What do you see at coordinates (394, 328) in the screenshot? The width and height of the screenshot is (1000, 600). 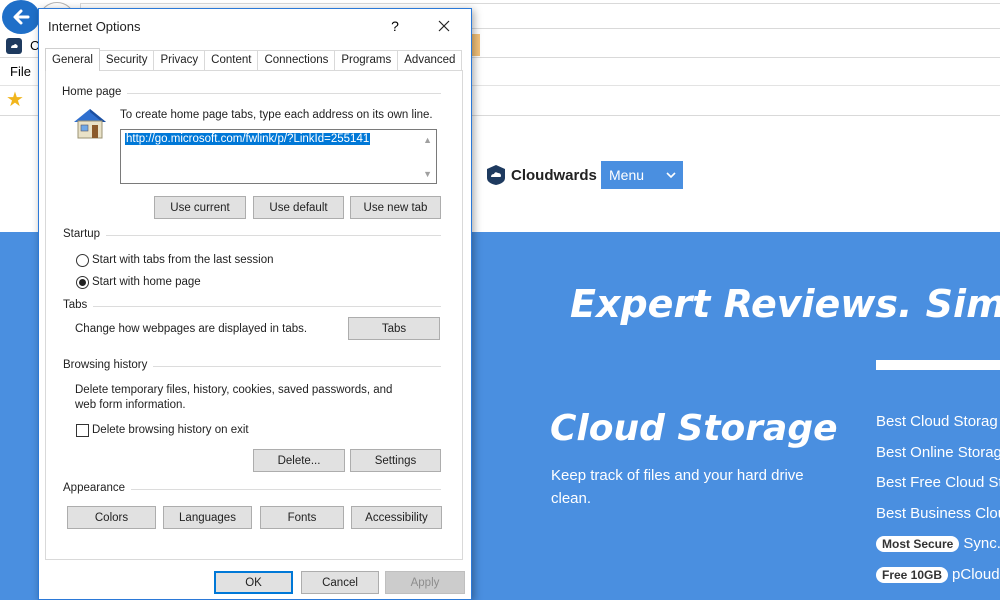 I see `tabs-settings-button: Tabs` at bounding box center [394, 328].